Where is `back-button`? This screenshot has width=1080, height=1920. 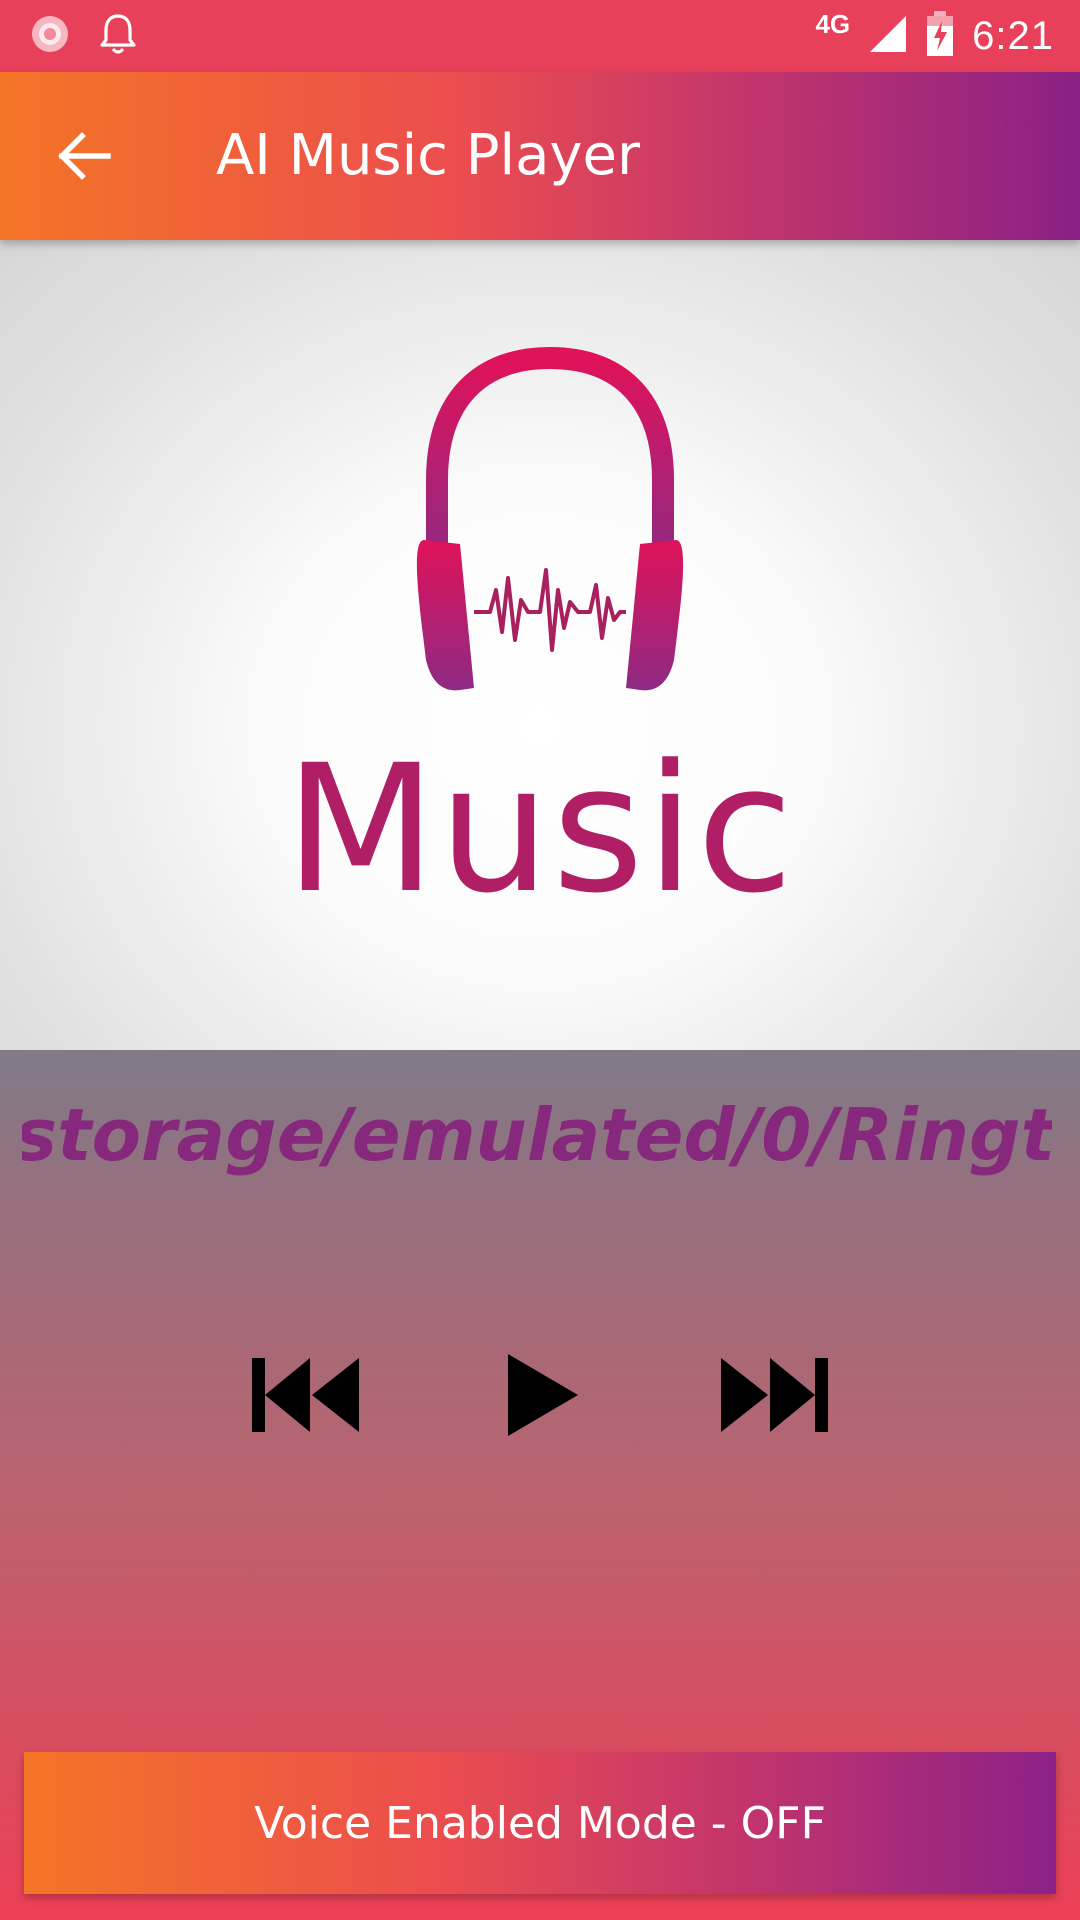
back-button is located at coordinates (84, 156).